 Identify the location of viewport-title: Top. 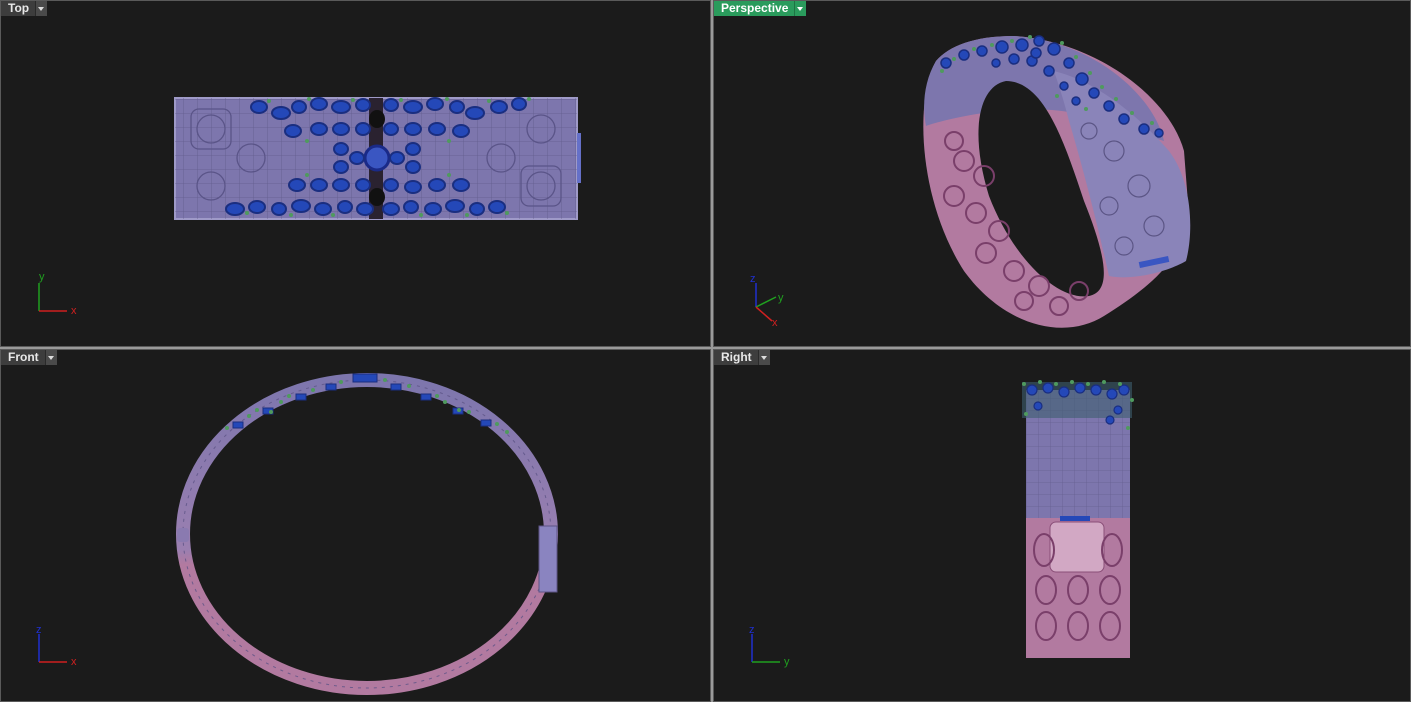
(18, 8).